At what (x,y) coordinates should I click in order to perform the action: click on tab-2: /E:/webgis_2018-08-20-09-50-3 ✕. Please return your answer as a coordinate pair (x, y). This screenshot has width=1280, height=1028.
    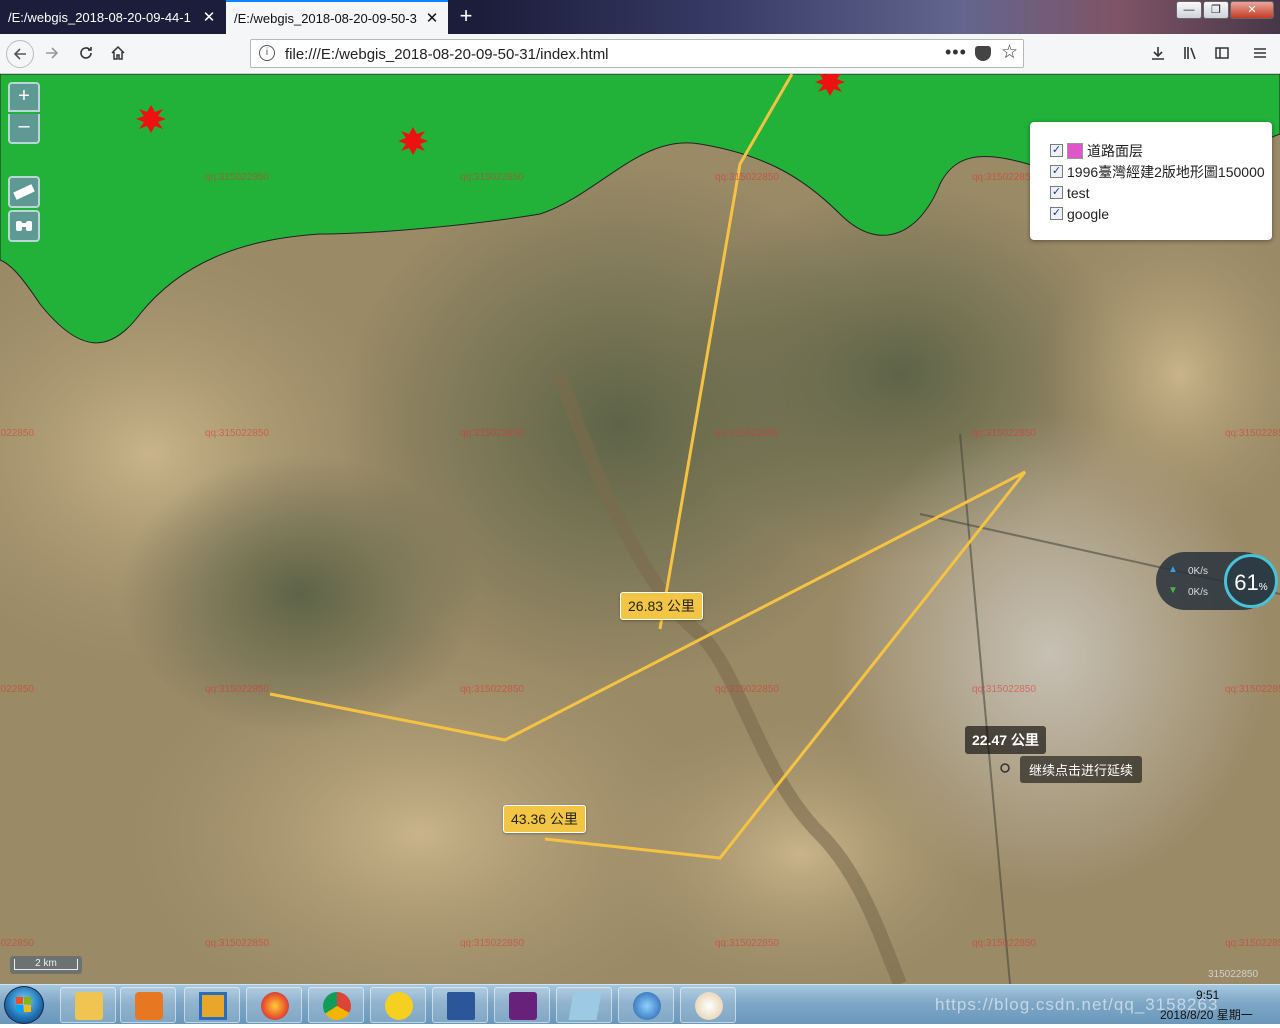
    Looking at the image, I should click on (337, 17).